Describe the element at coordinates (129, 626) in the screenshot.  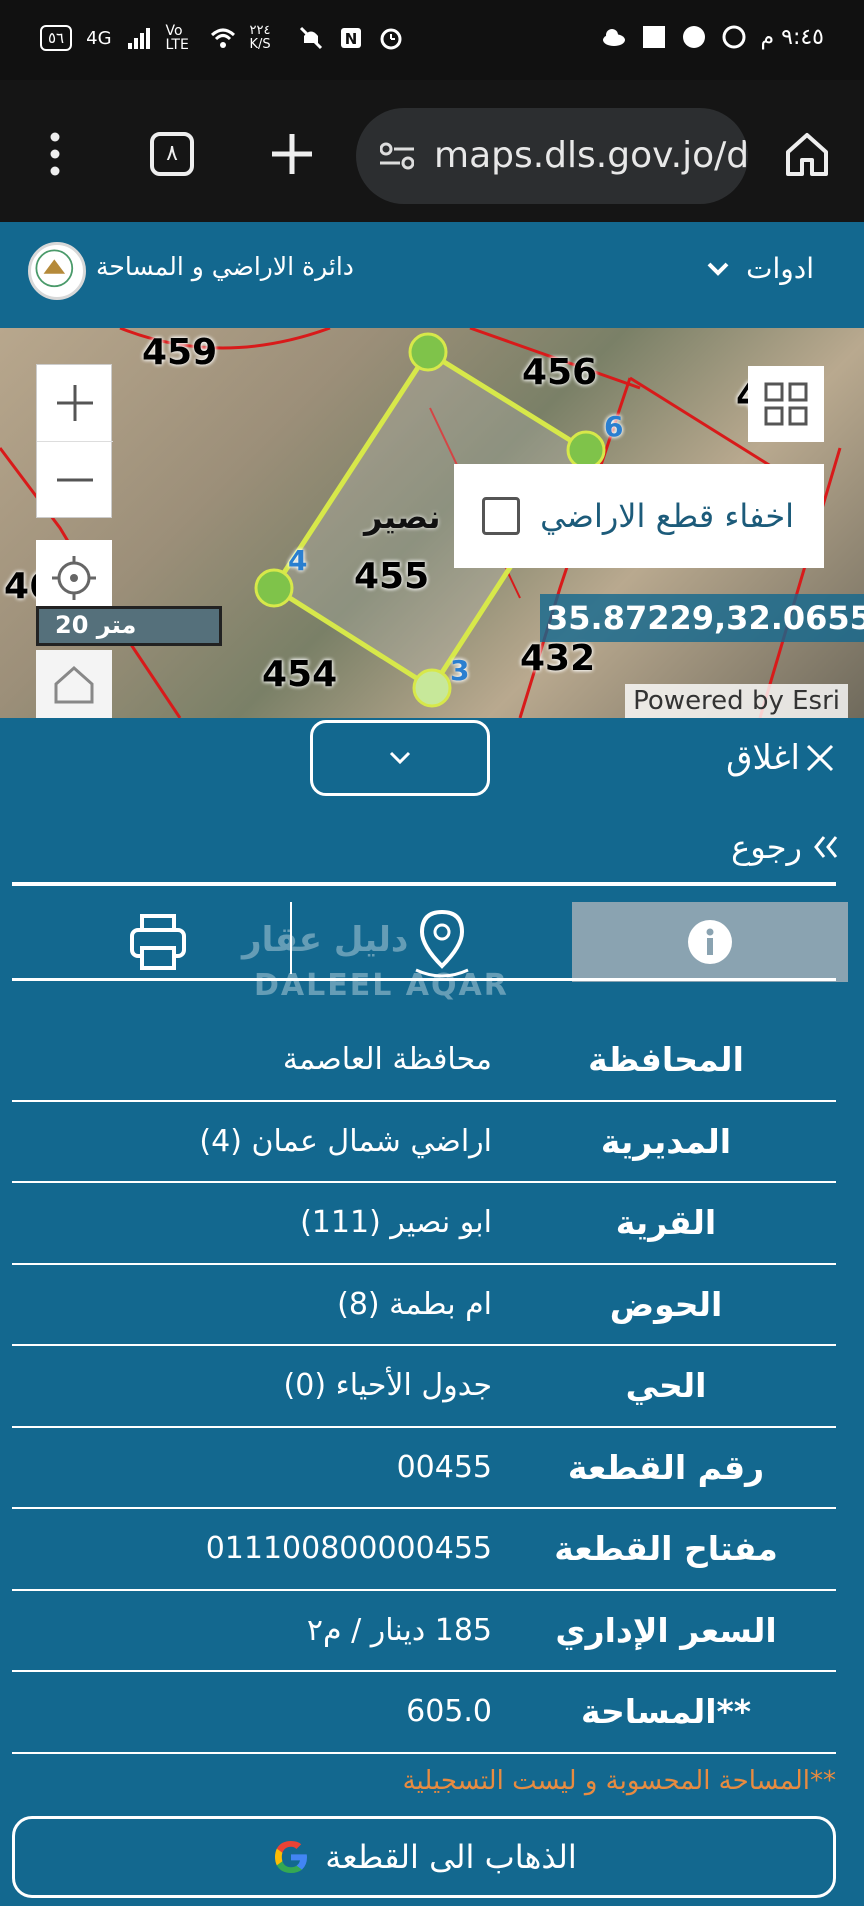
I see `scale-bar: 20 متر` at that location.